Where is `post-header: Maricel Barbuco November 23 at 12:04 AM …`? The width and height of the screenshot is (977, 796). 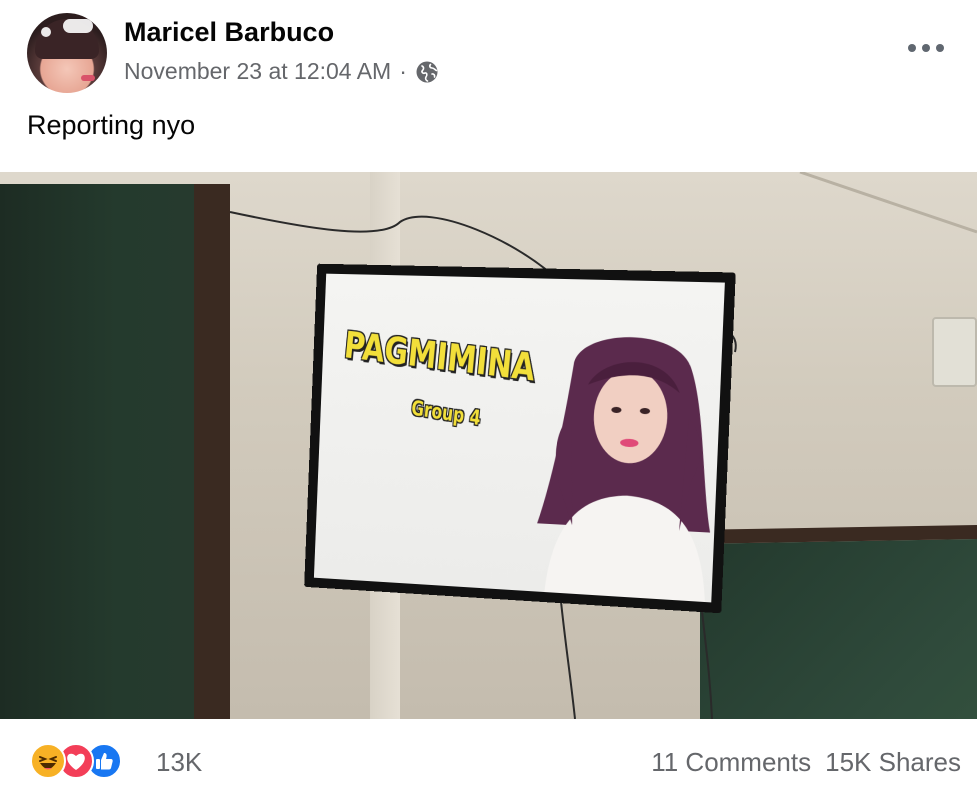
post-header: Maricel Barbuco November 23 at 12:04 AM … is located at coordinates (488, 55).